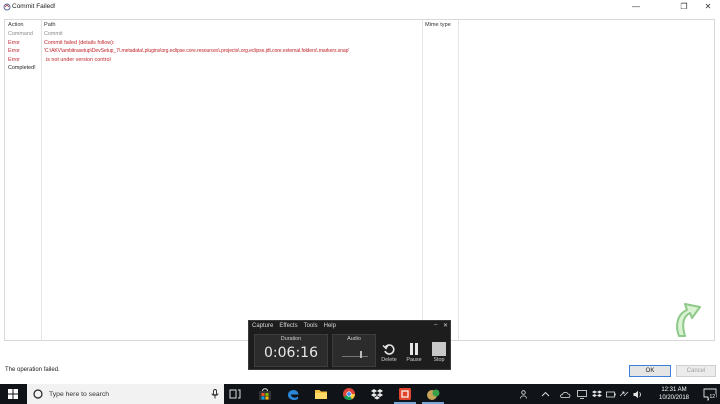 The image size is (720, 404). I want to click on network-icon, so click(582, 394).